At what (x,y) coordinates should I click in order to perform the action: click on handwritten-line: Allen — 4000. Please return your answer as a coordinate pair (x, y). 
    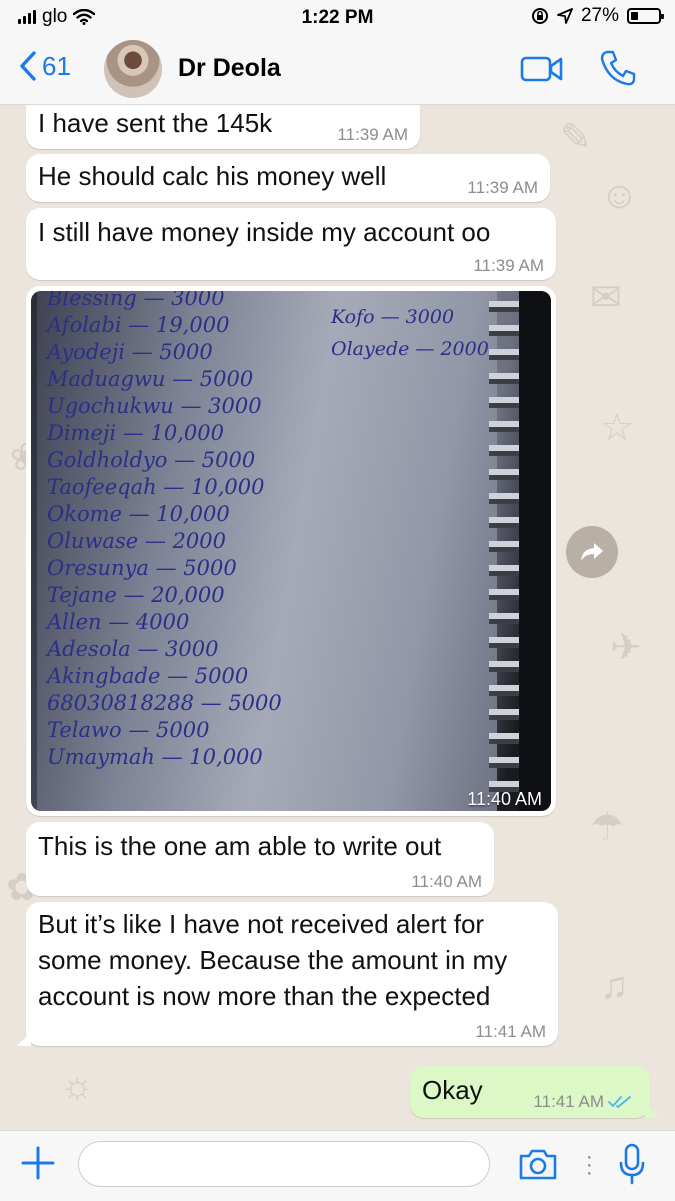
    Looking at the image, I should click on (118, 622).